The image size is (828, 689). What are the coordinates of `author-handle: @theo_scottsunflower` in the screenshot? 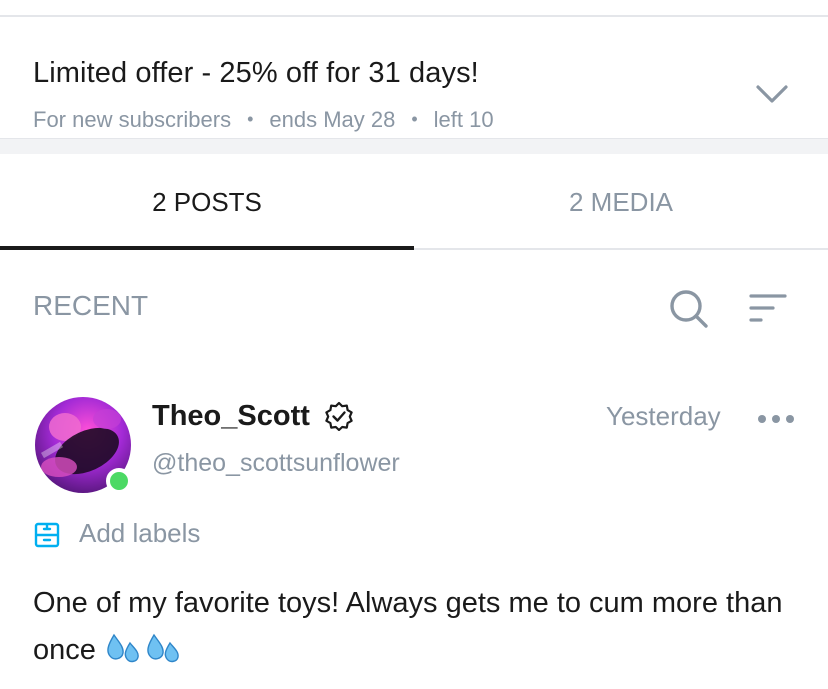 It's located at (276, 463).